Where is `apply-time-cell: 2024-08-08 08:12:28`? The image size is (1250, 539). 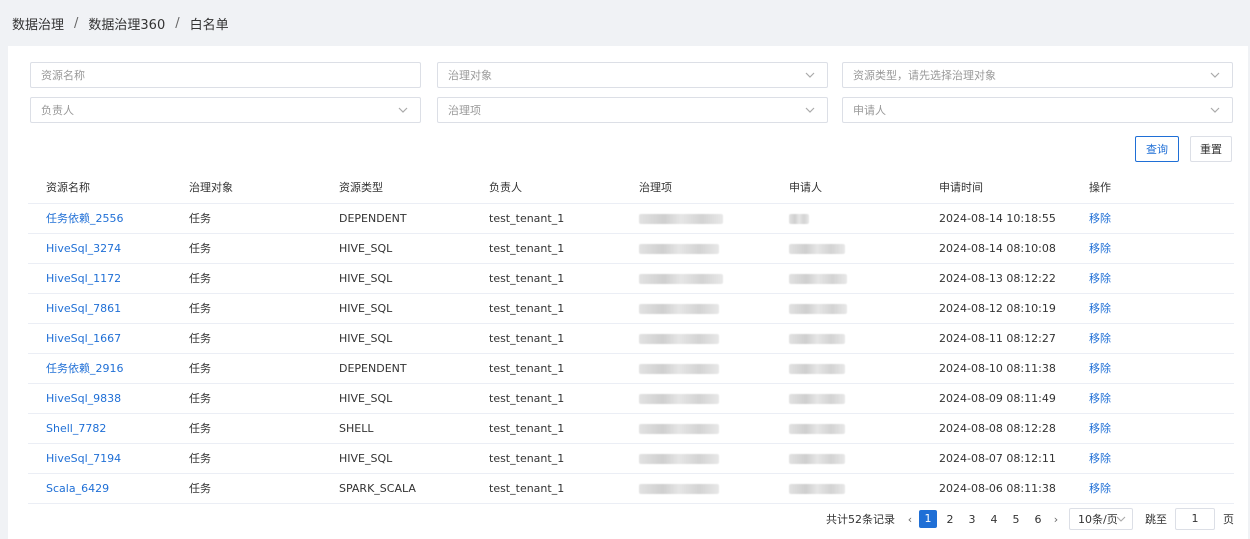 apply-time-cell: 2024-08-08 08:12:28 is located at coordinates (996, 428).